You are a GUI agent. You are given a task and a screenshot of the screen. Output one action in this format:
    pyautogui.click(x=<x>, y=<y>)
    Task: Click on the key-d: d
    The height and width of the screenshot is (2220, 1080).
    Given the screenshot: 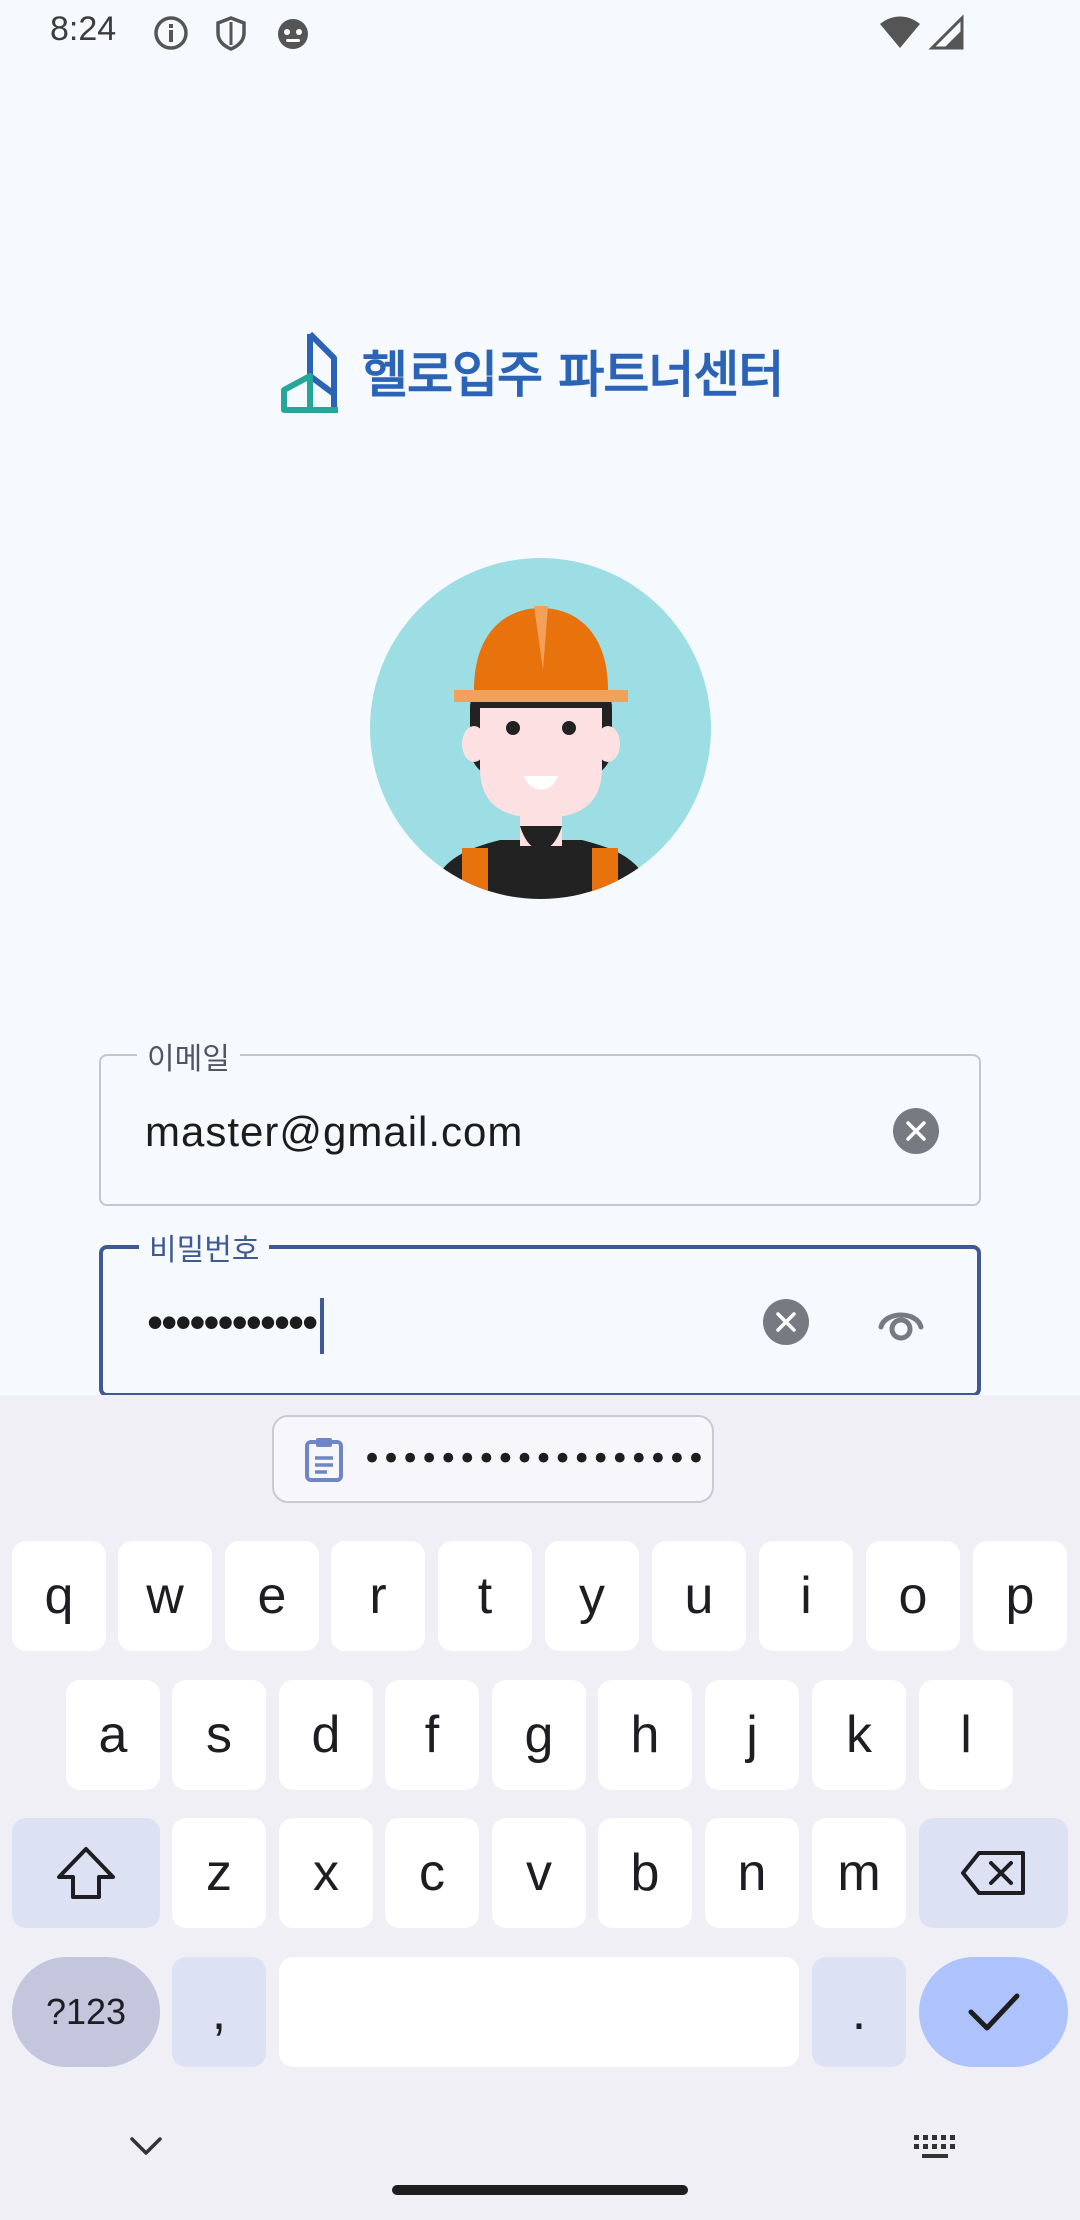 What is the action you would take?
    pyautogui.click(x=326, y=1735)
    